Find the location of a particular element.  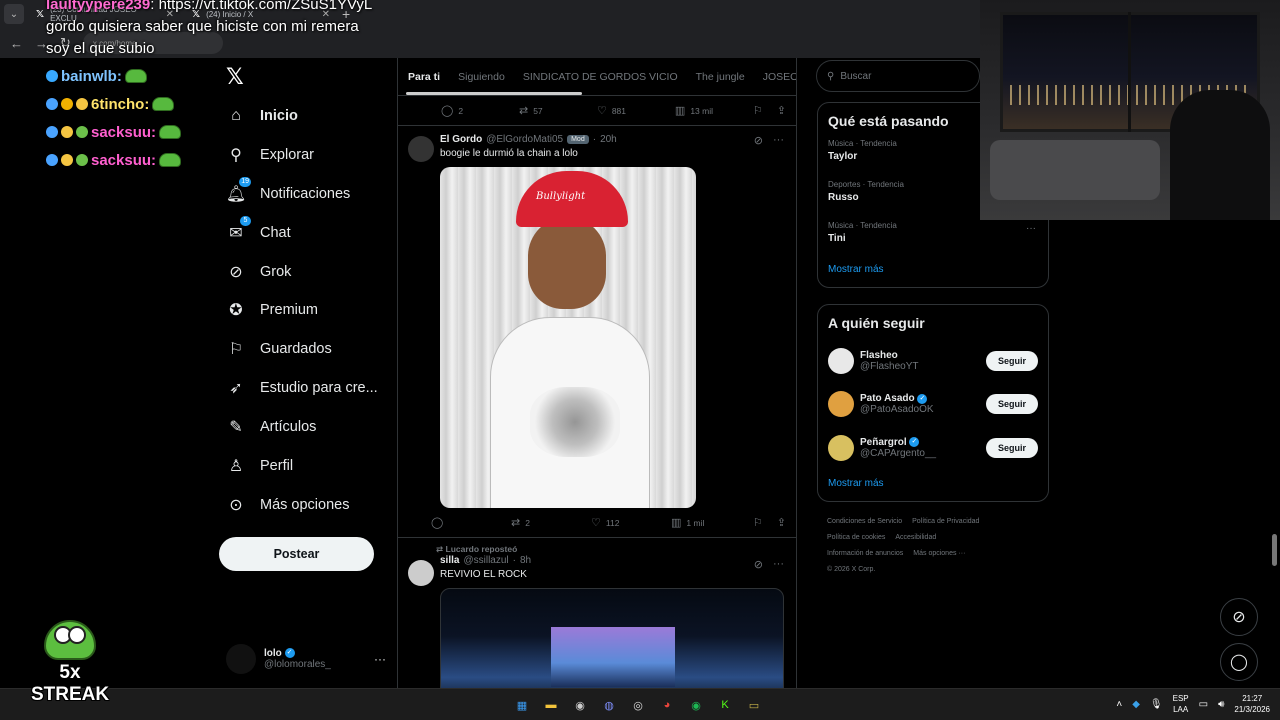

microphone-icon: 🎙︎ is located at coordinates (1156, 704).